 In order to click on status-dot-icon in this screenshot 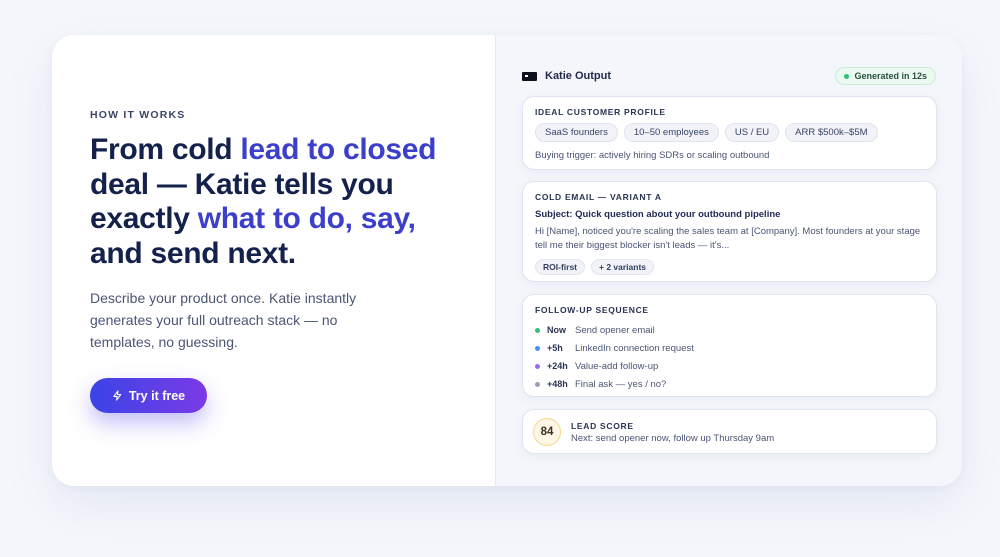, I will do `click(847, 76)`.